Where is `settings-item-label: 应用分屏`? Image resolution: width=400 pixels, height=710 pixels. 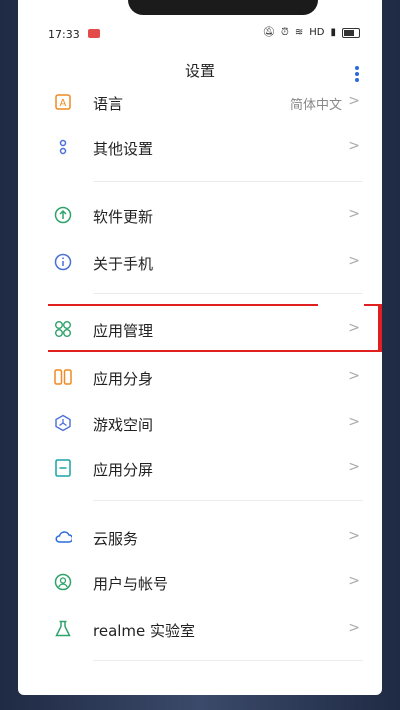
settings-item-label: 应用分屏 is located at coordinates (123, 470).